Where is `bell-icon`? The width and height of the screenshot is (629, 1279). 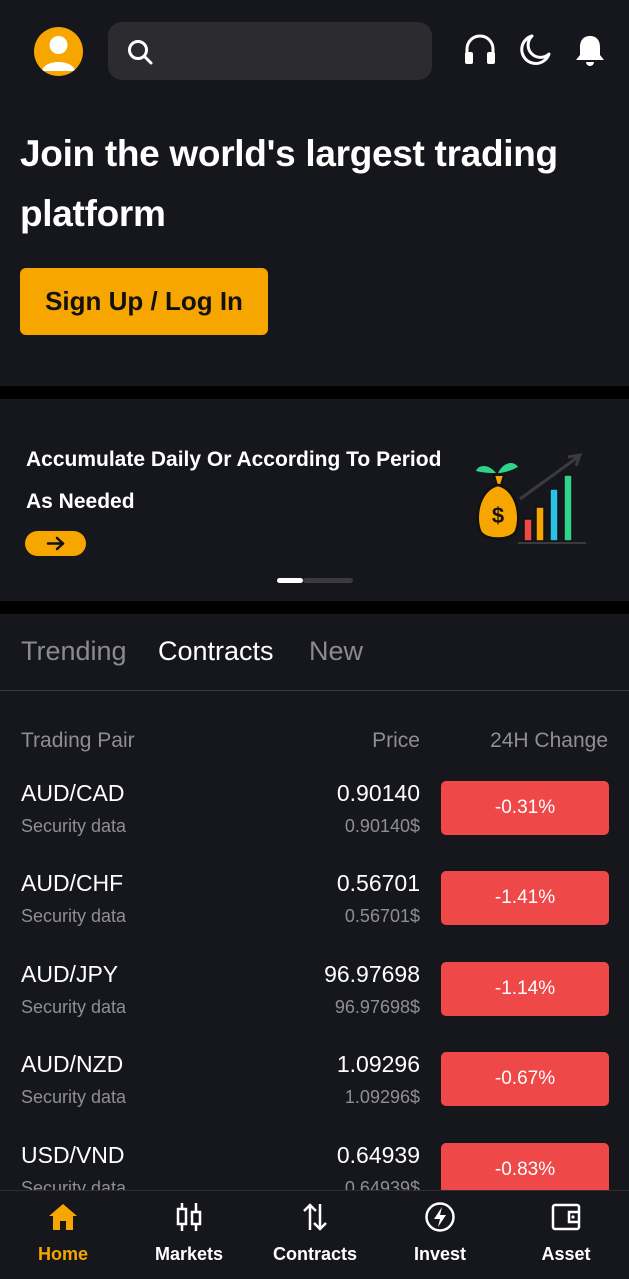 bell-icon is located at coordinates (590, 50).